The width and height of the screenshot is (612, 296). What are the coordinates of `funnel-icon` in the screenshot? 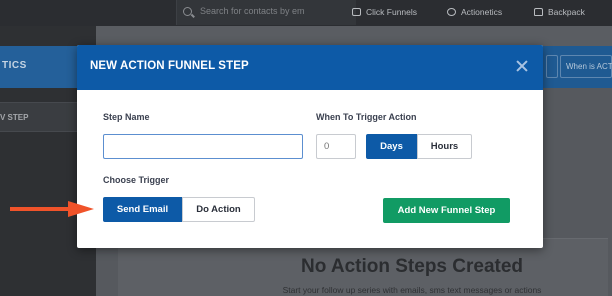 It's located at (356, 12).